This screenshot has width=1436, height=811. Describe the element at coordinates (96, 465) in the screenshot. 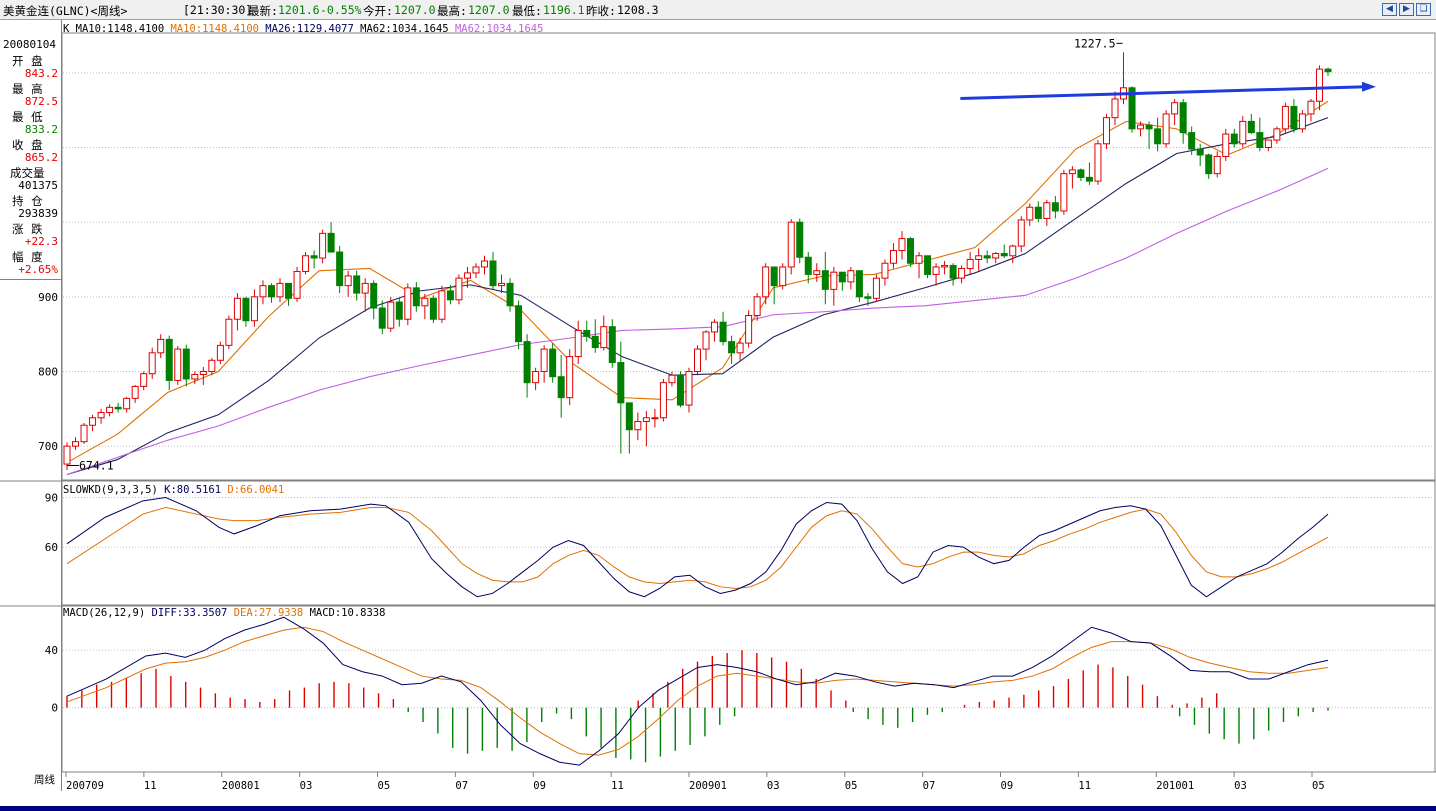

I see `low-price-annotation: 674.1` at that location.